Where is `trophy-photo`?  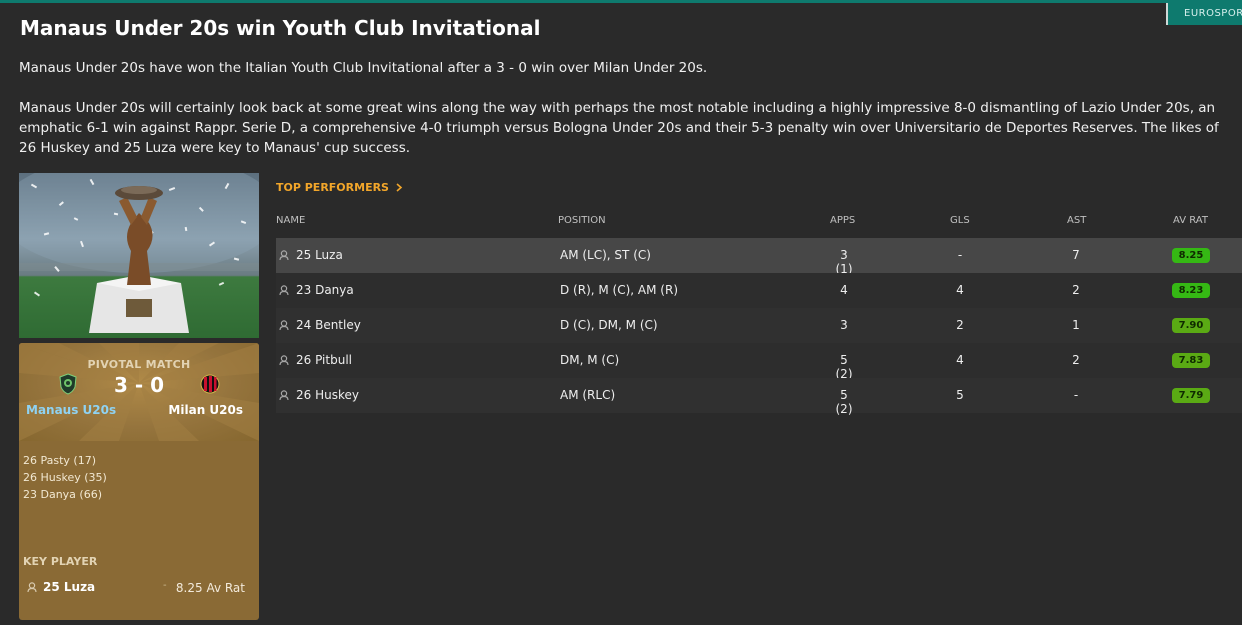
trophy-photo is located at coordinates (139, 255).